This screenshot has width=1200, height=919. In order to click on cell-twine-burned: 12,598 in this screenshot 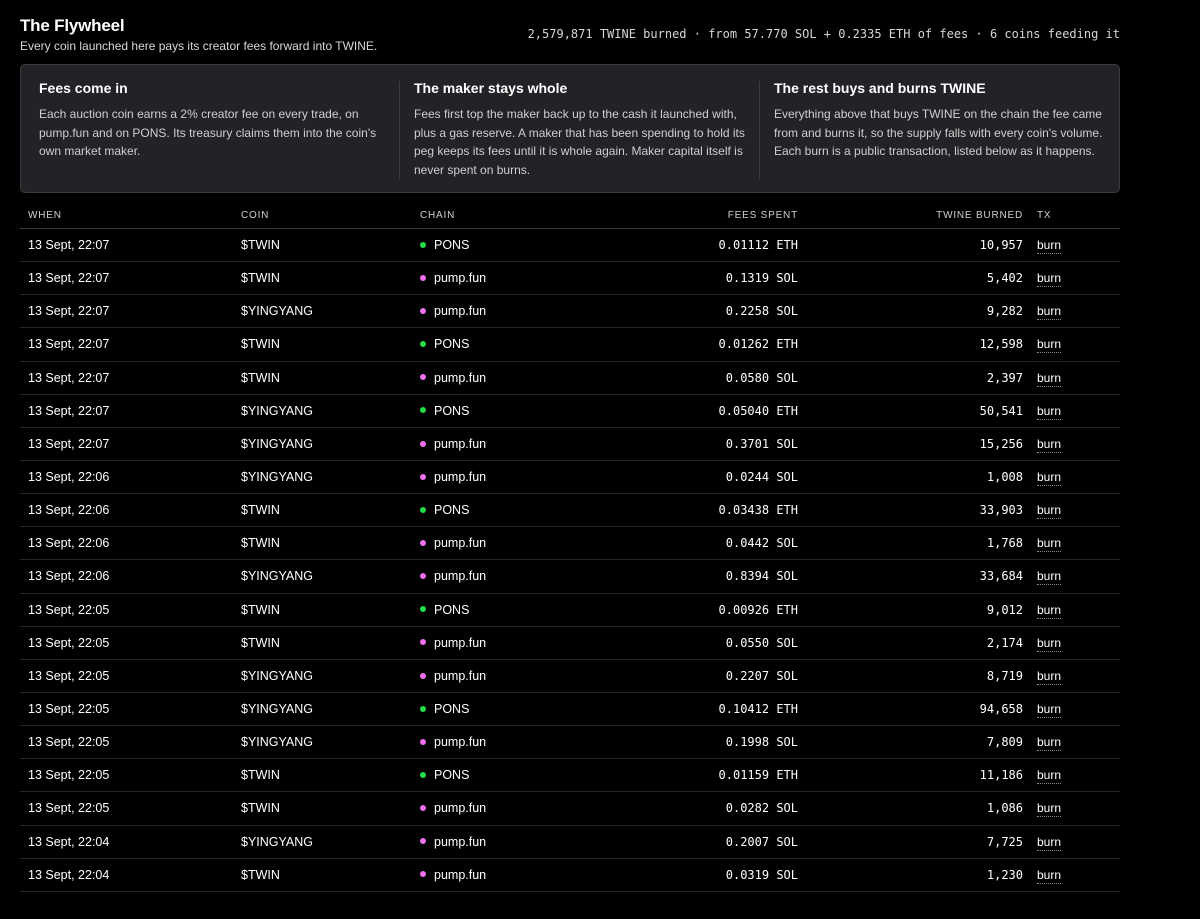, I will do `click(1001, 344)`.